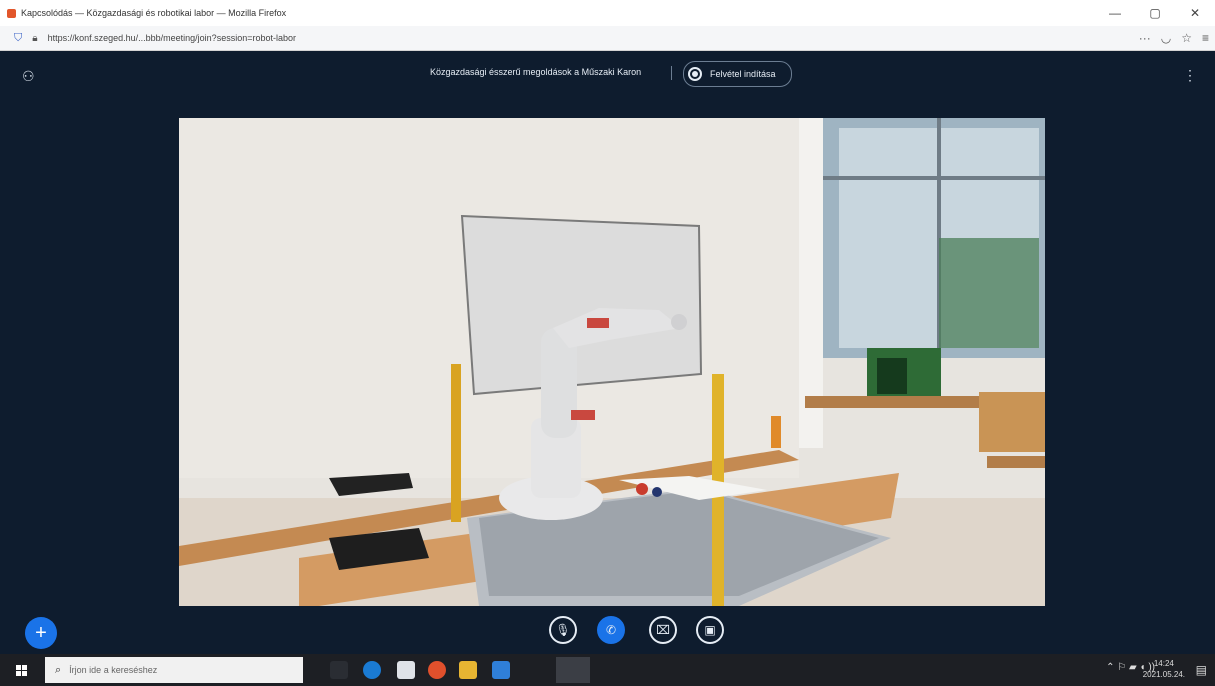  I want to click on record-label: Felvétel indítása, so click(743, 74).